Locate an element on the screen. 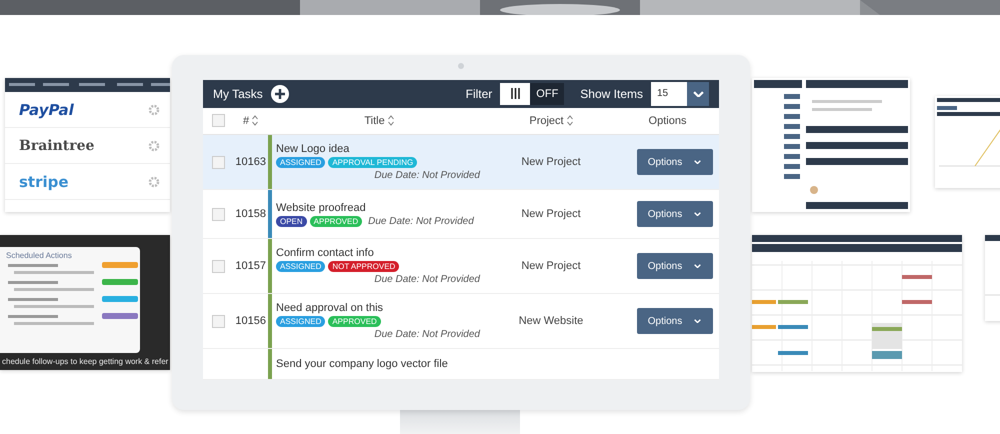  task-title: Confirm contact info is located at coordinates (381, 253).